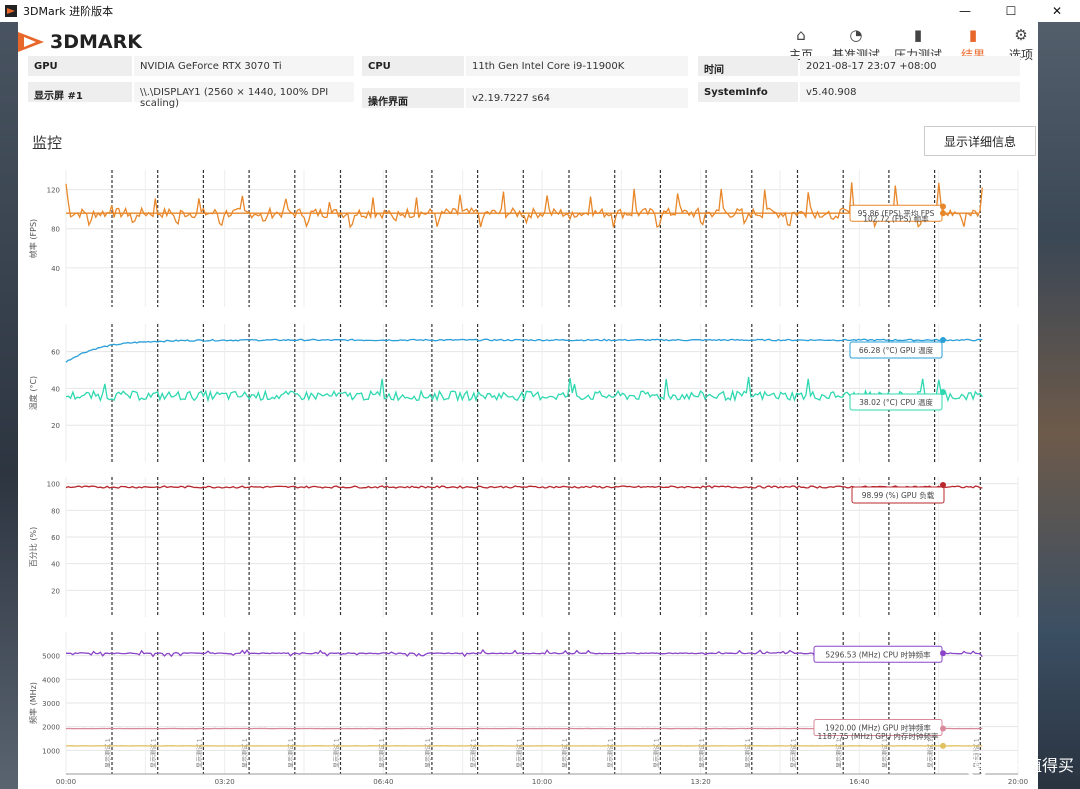 Image resolution: width=1080 pixels, height=789 pixels. What do you see at coordinates (856, 35) in the screenshot?
I see `gauge-icon: ◔` at bounding box center [856, 35].